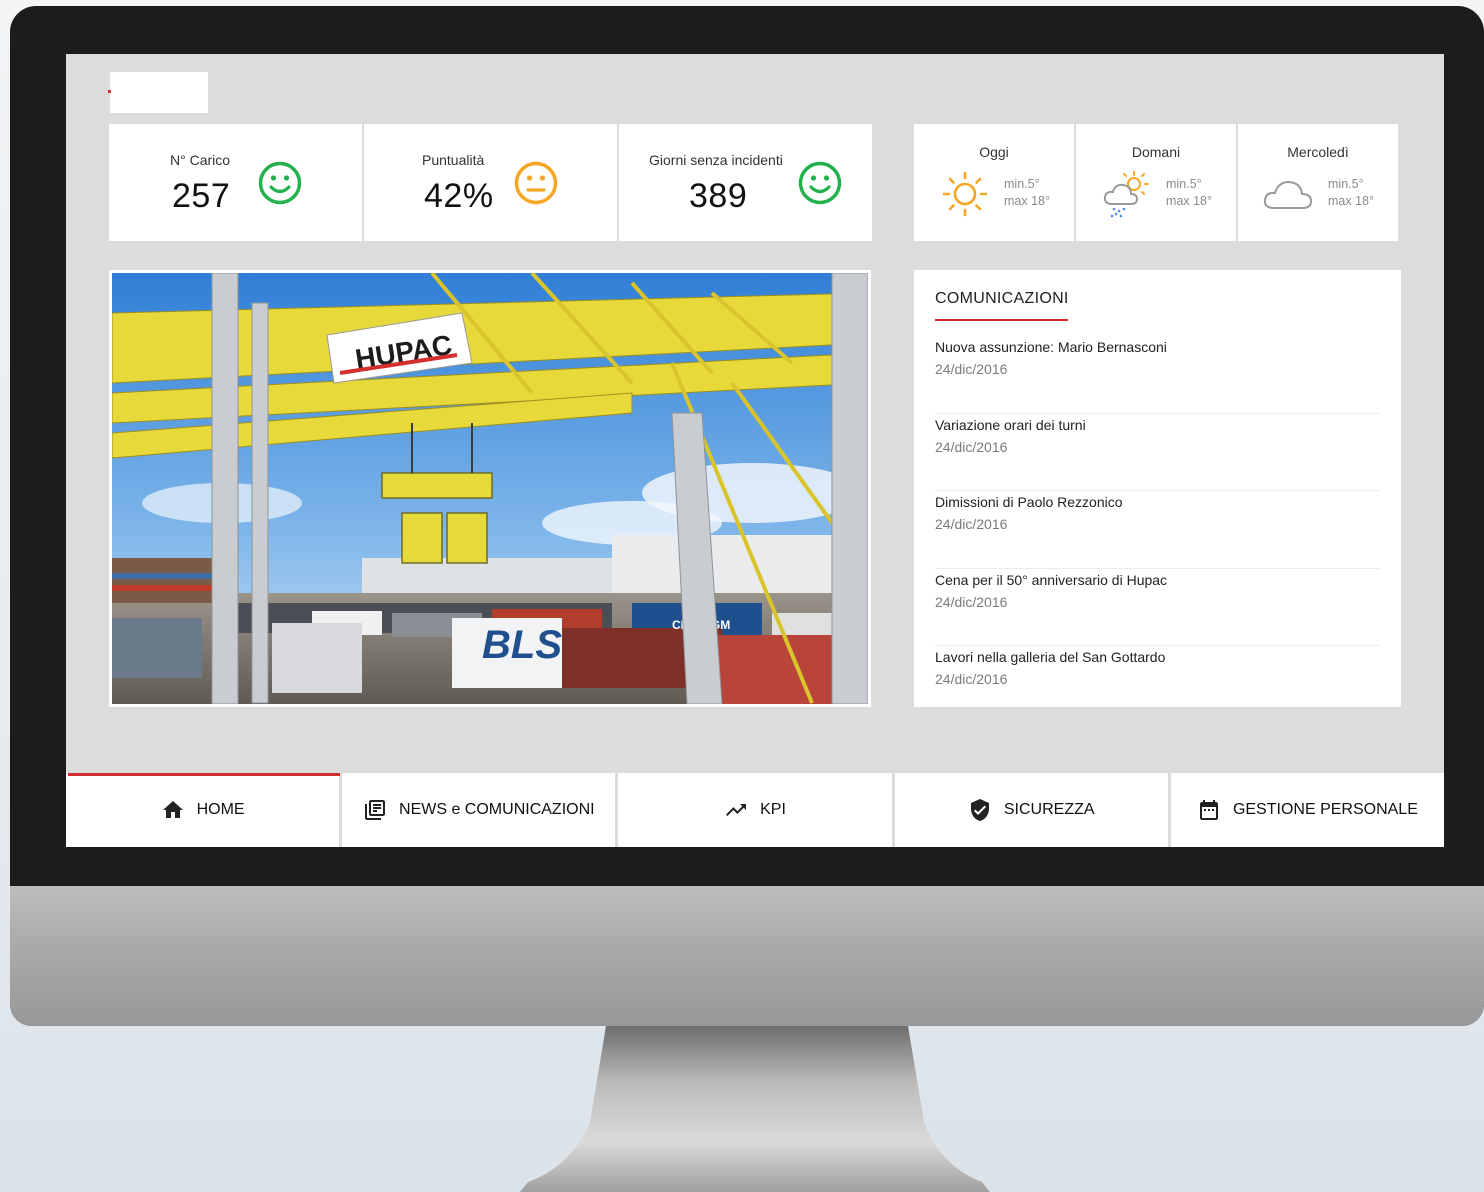  What do you see at coordinates (1002, 298) in the screenshot?
I see `communications-title: COMUNICAZIONI` at bounding box center [1002, 298].